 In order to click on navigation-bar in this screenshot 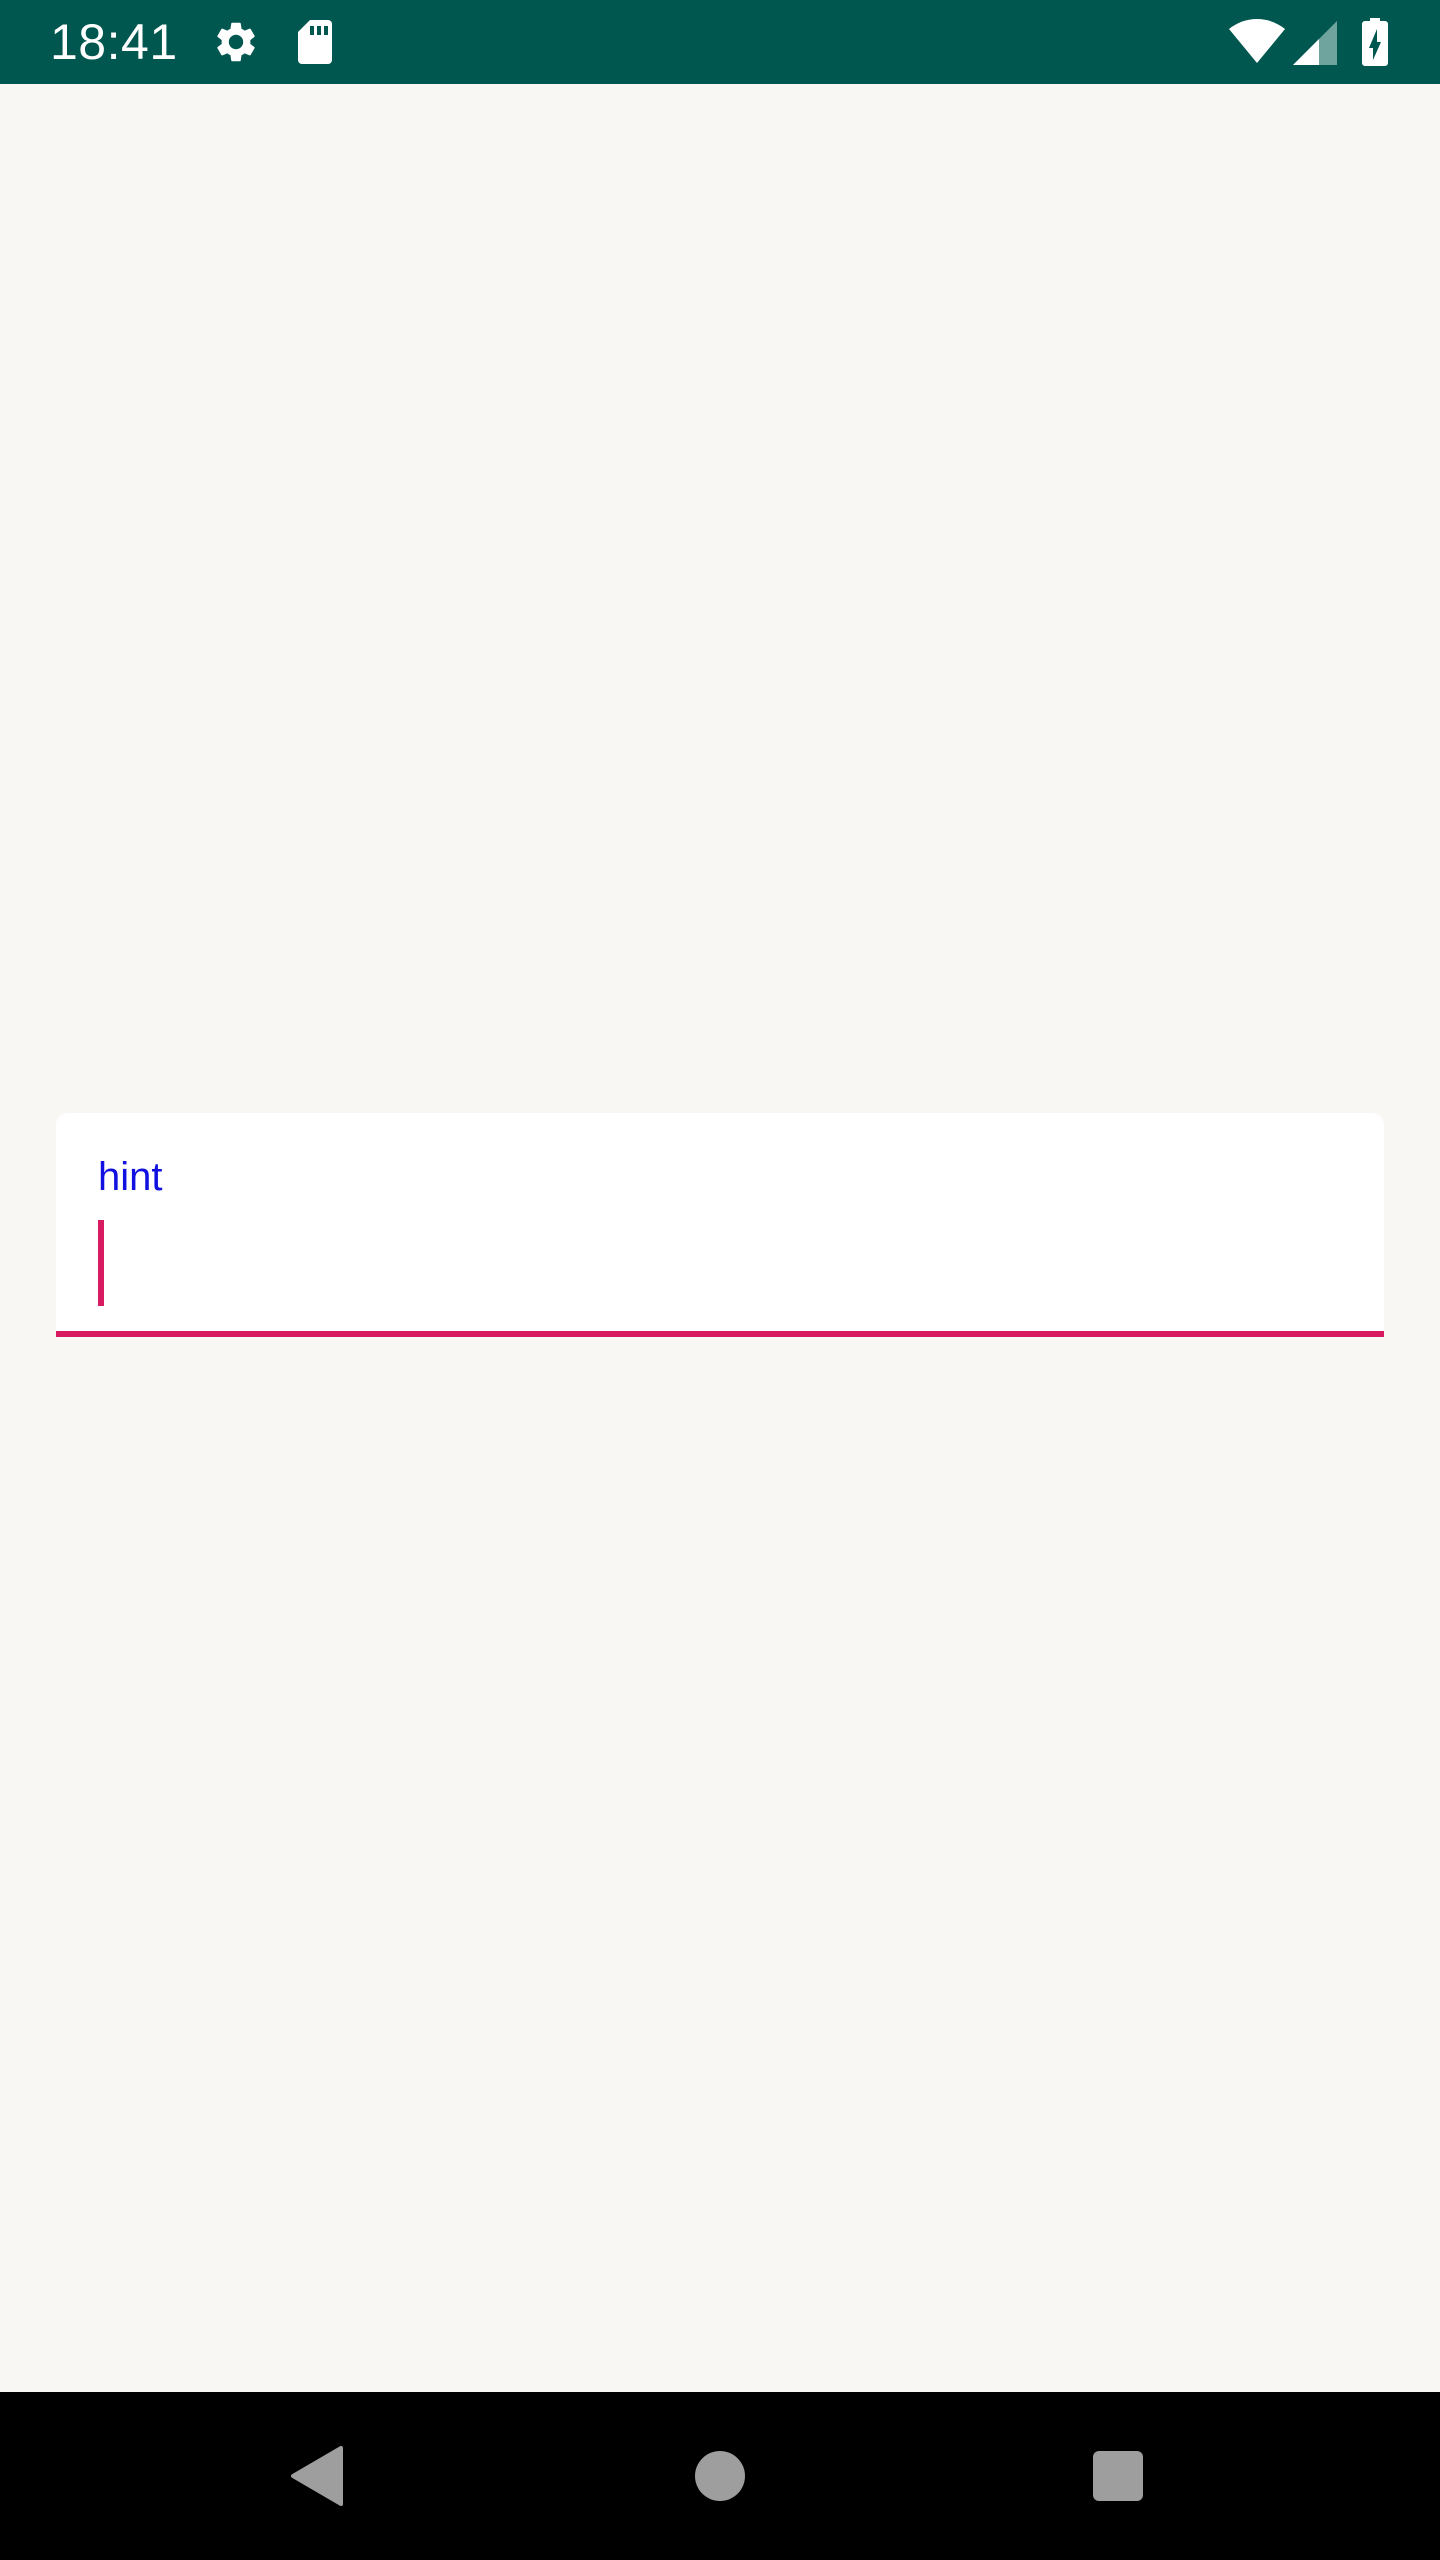, I will do `click(720, 2476)`.